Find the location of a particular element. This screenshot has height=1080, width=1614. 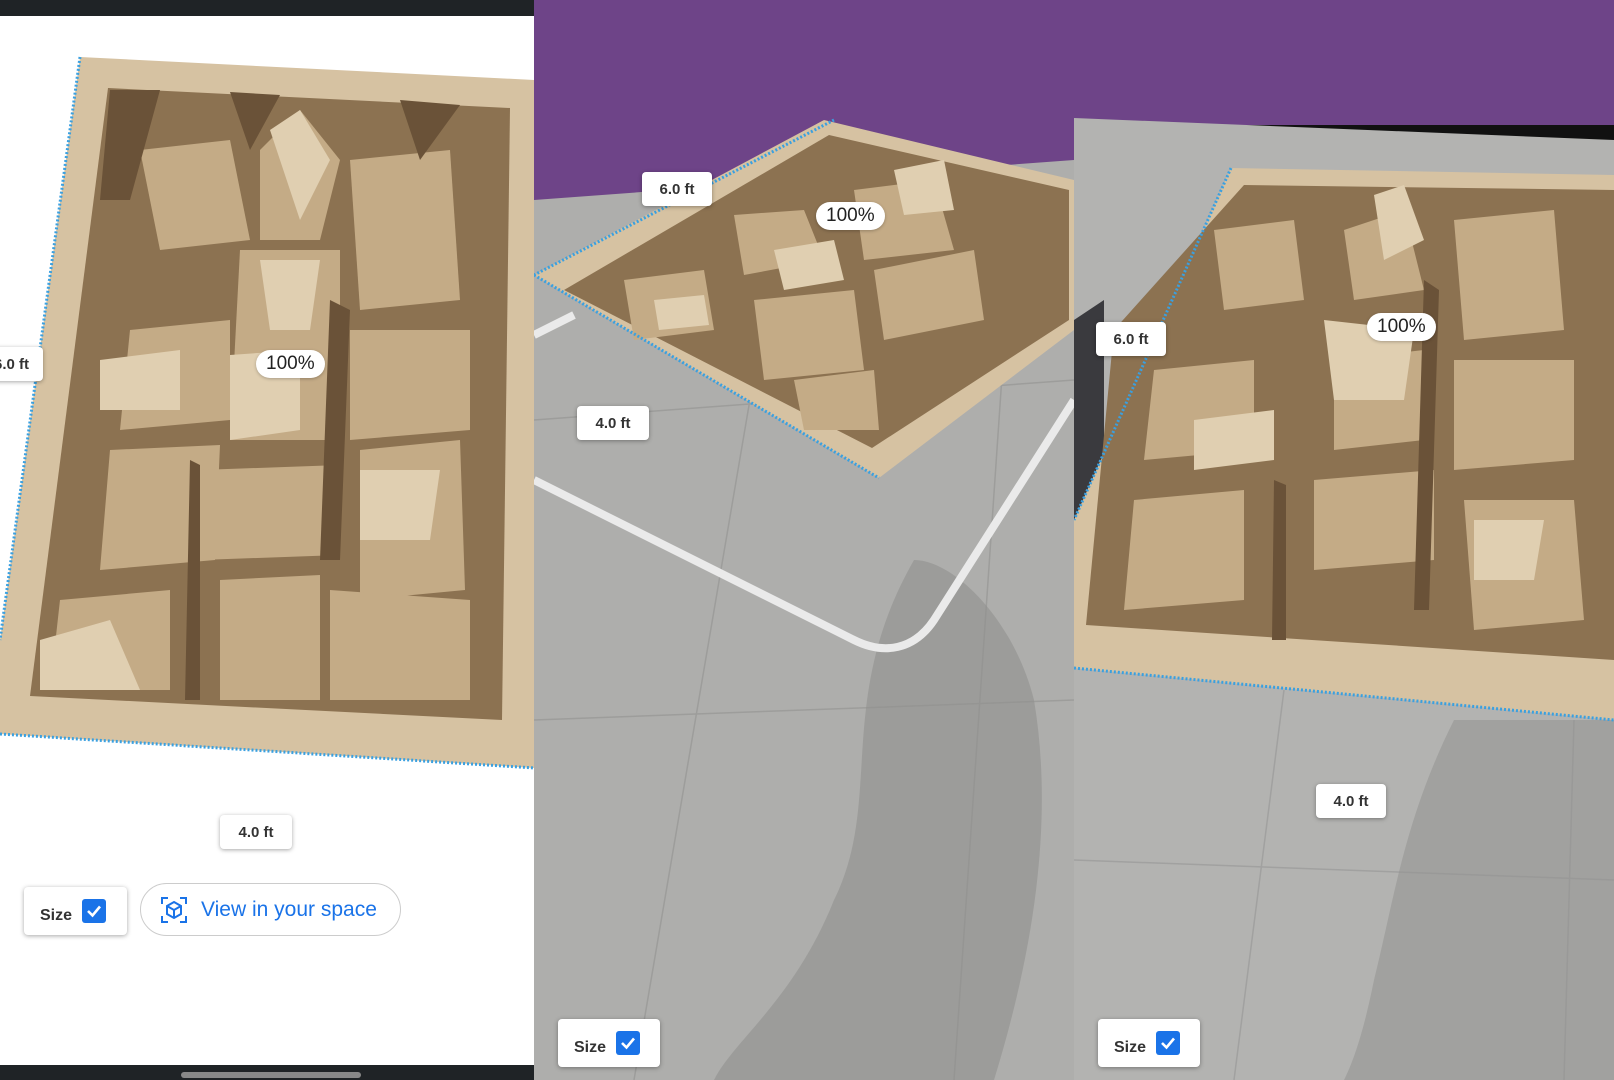

cube-ar-icon is located at coordinates (174, 909).